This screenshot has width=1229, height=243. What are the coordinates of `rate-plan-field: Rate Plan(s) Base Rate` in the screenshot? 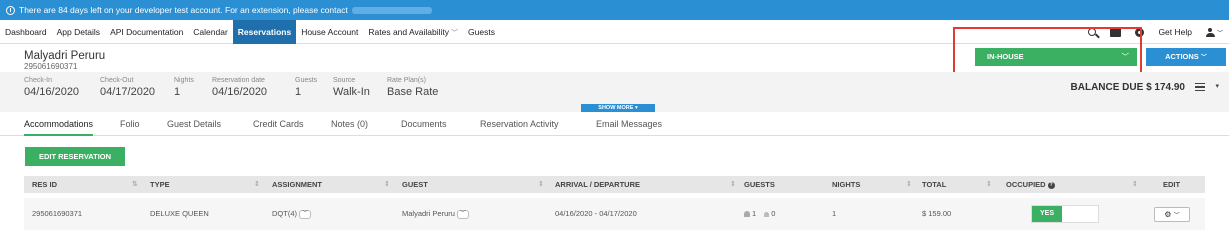 It's located at (412, 87).